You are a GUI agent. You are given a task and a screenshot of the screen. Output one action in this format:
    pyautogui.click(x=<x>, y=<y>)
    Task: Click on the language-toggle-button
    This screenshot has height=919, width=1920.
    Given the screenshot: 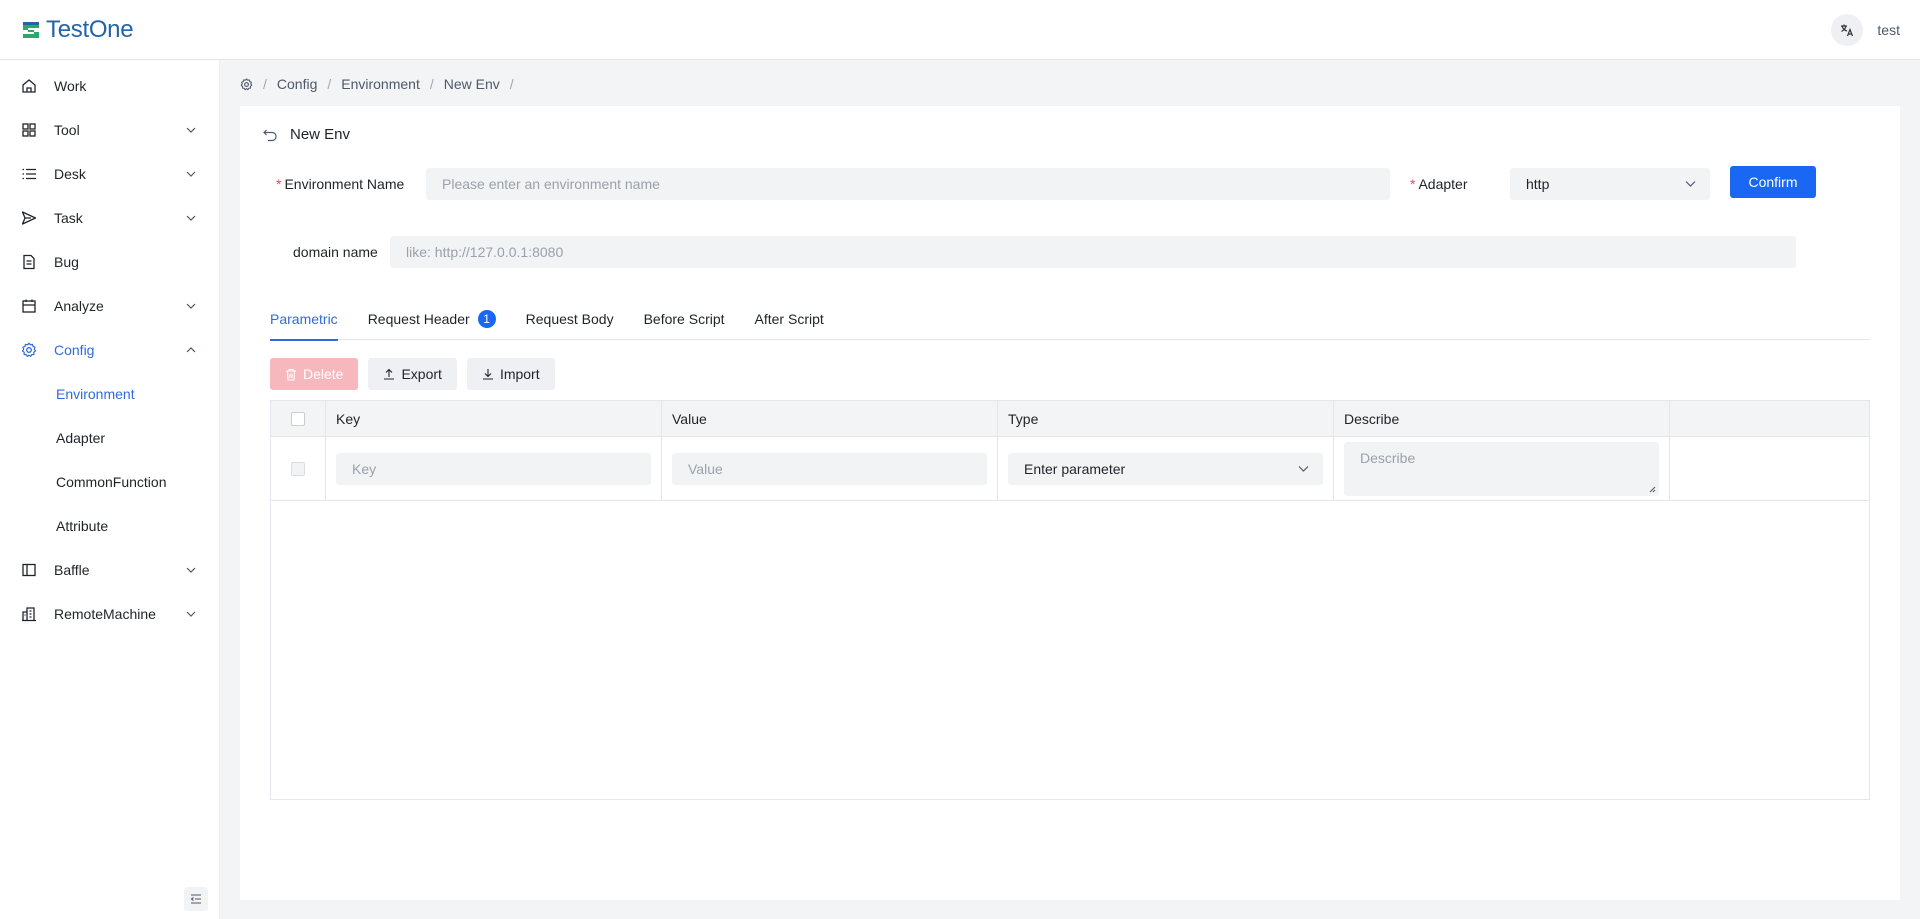 What is the action you would take?
    pyautogui.click(x=1847, y=29)
    